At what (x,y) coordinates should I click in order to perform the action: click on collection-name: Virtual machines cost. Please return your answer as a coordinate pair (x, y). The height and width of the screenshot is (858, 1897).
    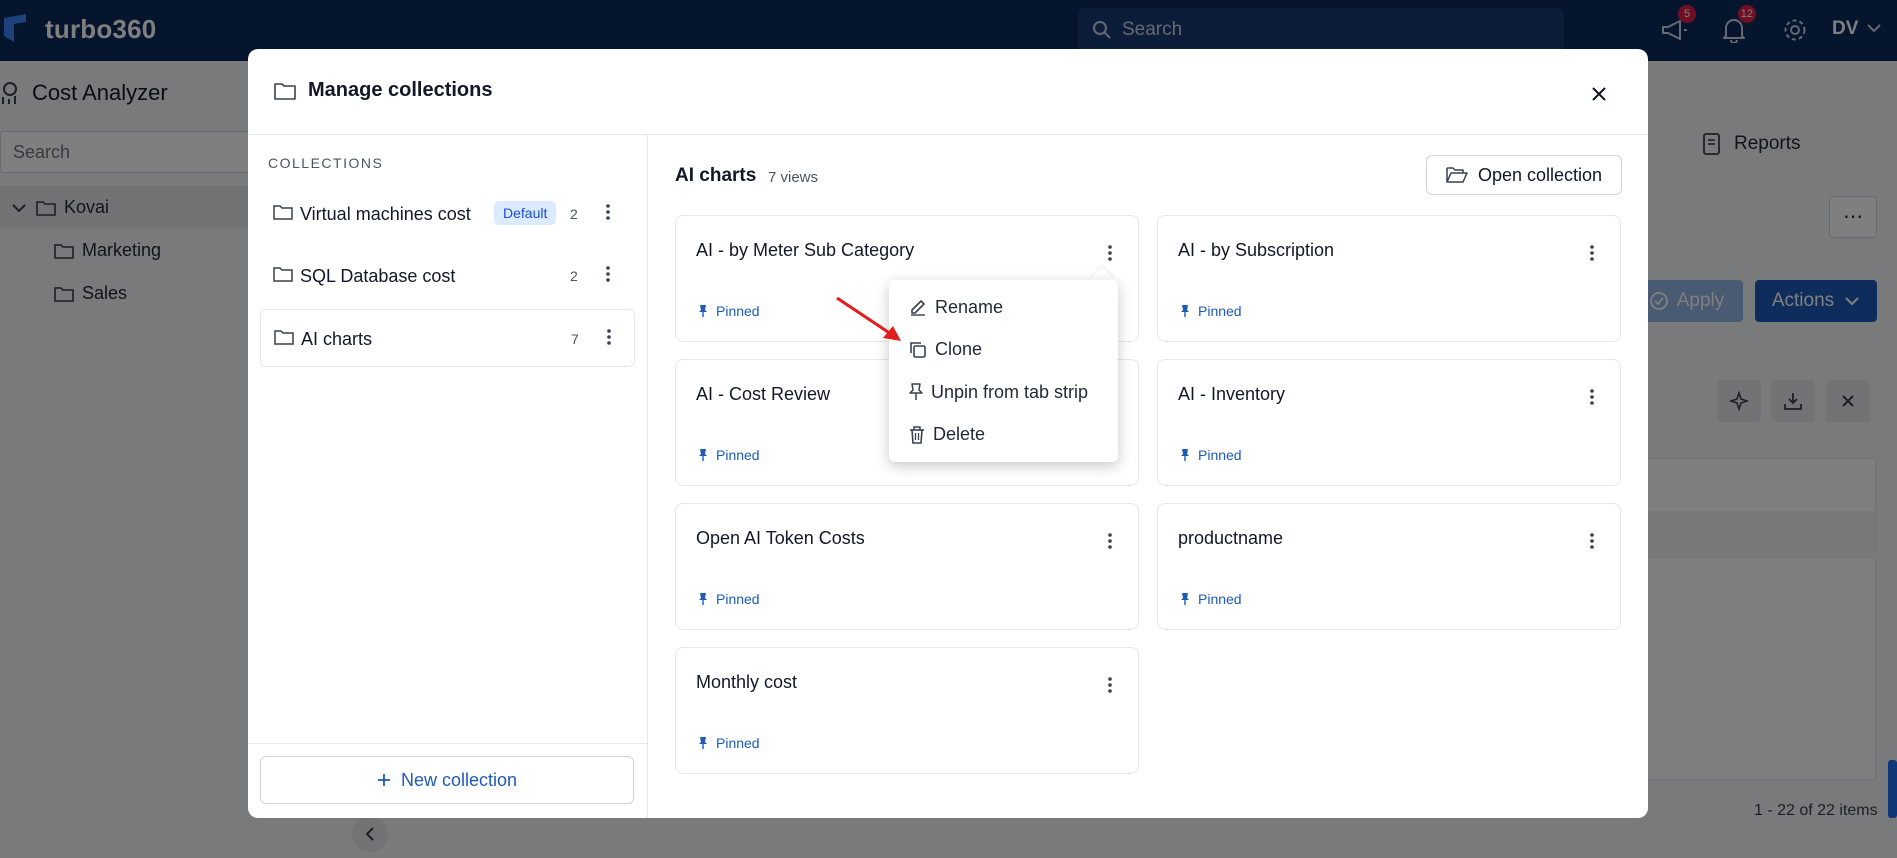
    Looking at the image, I should click on (385, 214).